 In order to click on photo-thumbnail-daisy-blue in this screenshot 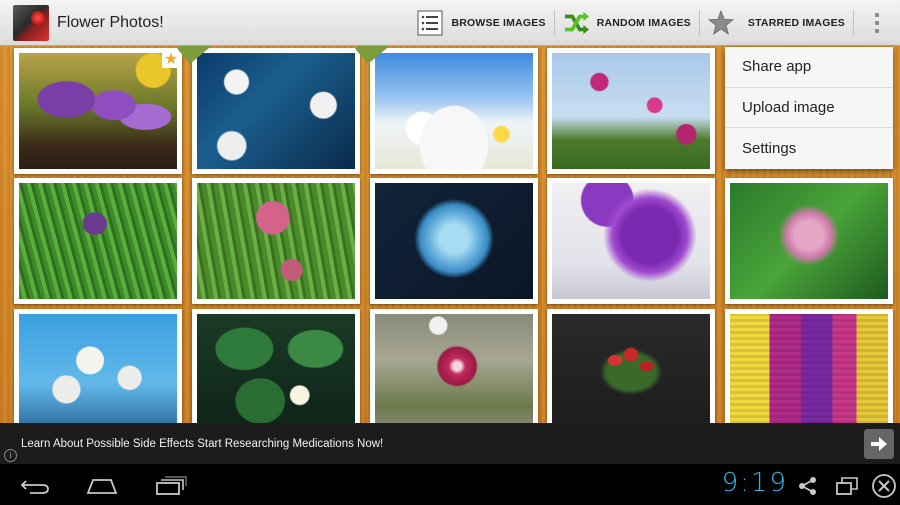, I will do `click(268, 110)`.